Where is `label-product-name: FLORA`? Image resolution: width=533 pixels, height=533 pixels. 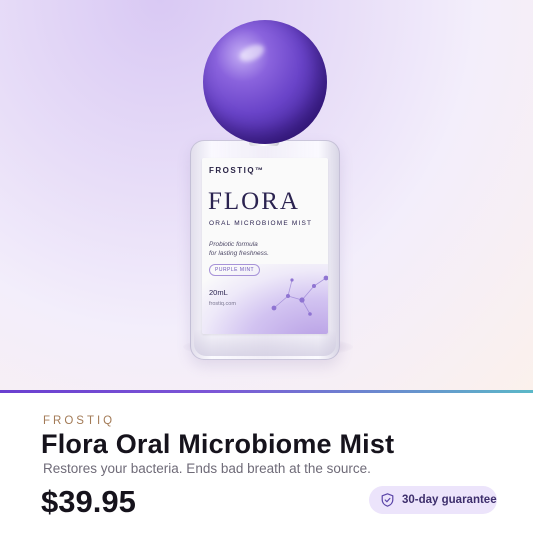
label-product-name: FLORA is located at coordinates (254, 201).